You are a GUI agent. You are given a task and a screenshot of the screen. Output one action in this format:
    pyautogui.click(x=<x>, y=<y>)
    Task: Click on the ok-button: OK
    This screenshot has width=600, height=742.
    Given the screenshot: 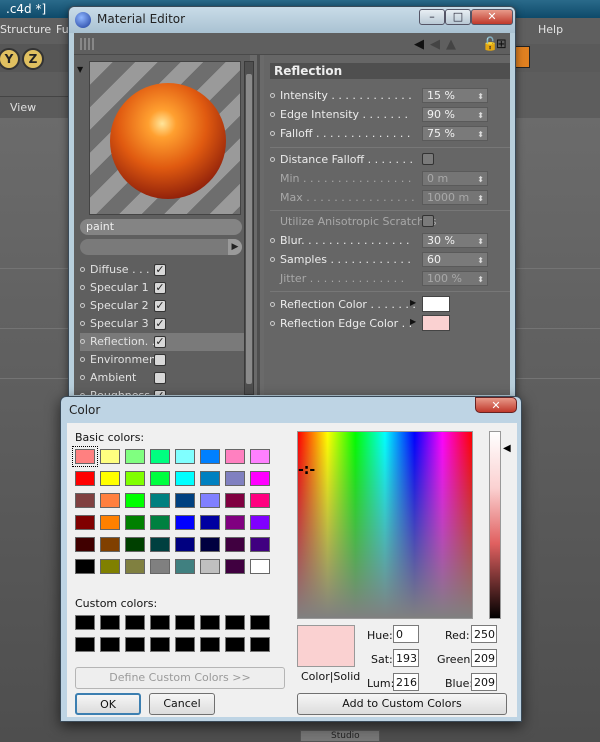 What is the action you would take?
    pyautogui.click(x=108, y=704)
    